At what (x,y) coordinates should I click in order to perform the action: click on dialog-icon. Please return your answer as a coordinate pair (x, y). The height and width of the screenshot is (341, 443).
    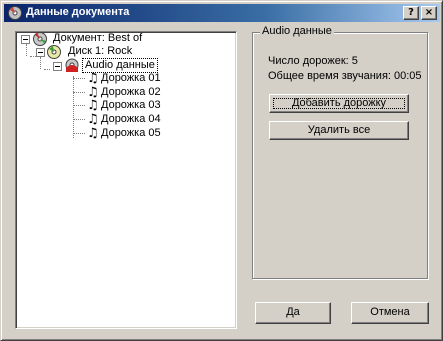
    Looking at the image, I should click on (15, 13).